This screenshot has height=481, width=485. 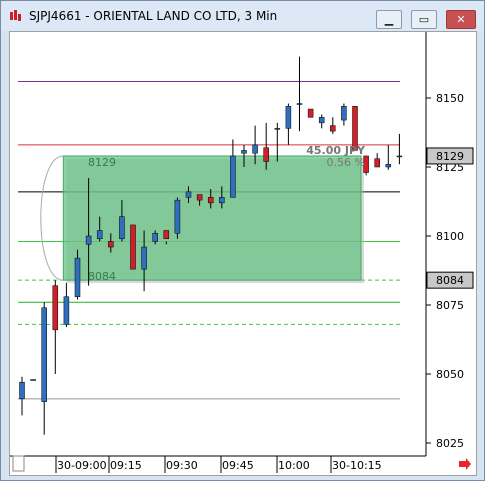 I want to click on range-percent-label: 0.56 %, so click(x=346, y=162).